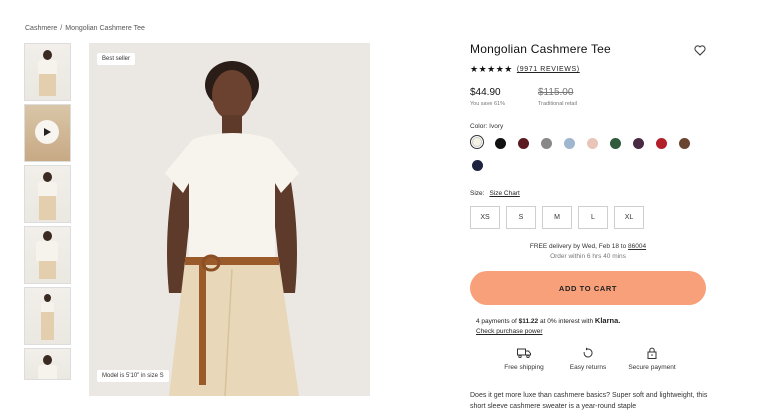 The width and height of the screenshot is (768, 413). Describe the element at coordinates (615, 143) in the screenshot. I see `swatch-green` at that location.